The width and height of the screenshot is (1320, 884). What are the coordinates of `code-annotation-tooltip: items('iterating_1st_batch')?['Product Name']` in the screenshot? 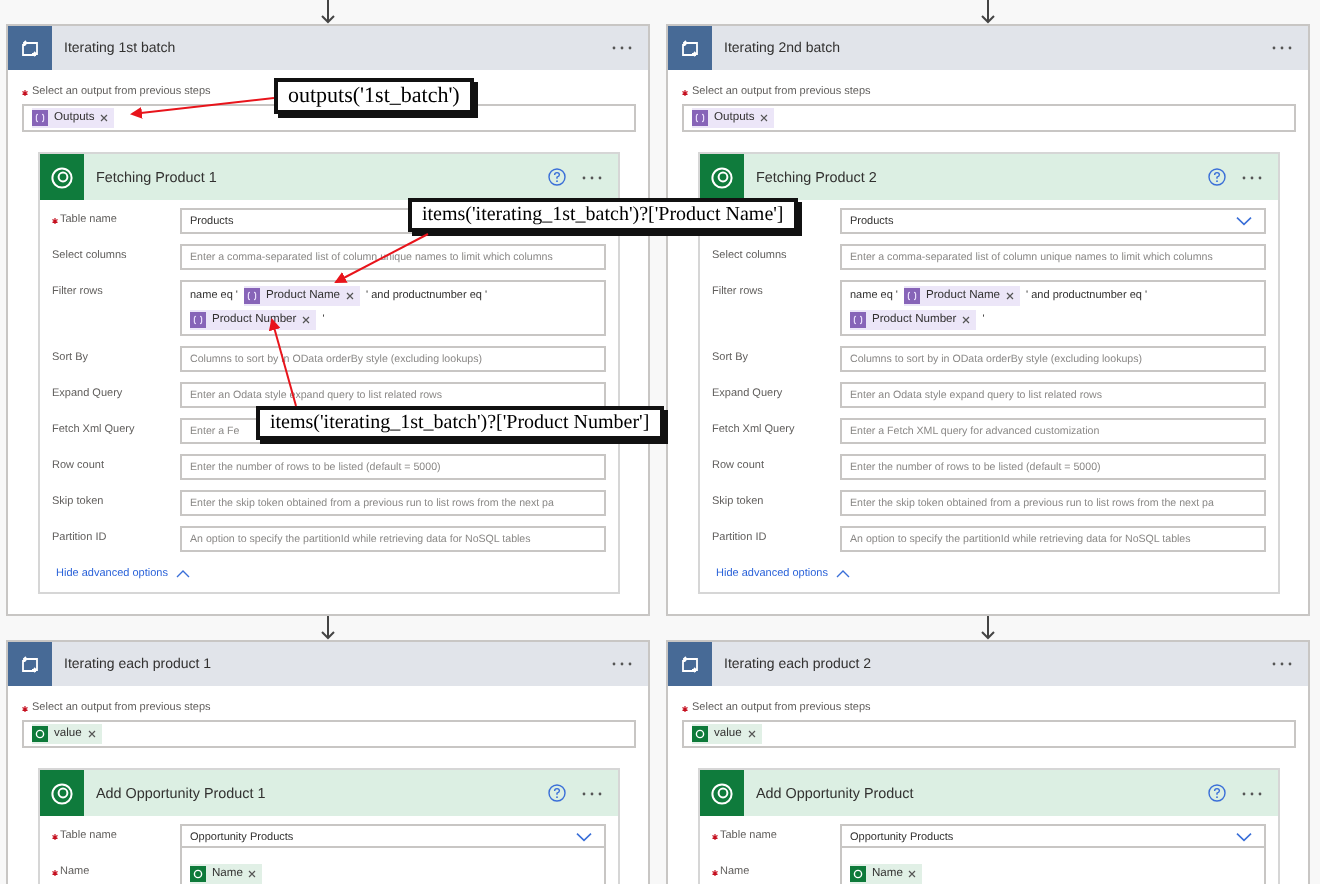 It's located at (603, 215).